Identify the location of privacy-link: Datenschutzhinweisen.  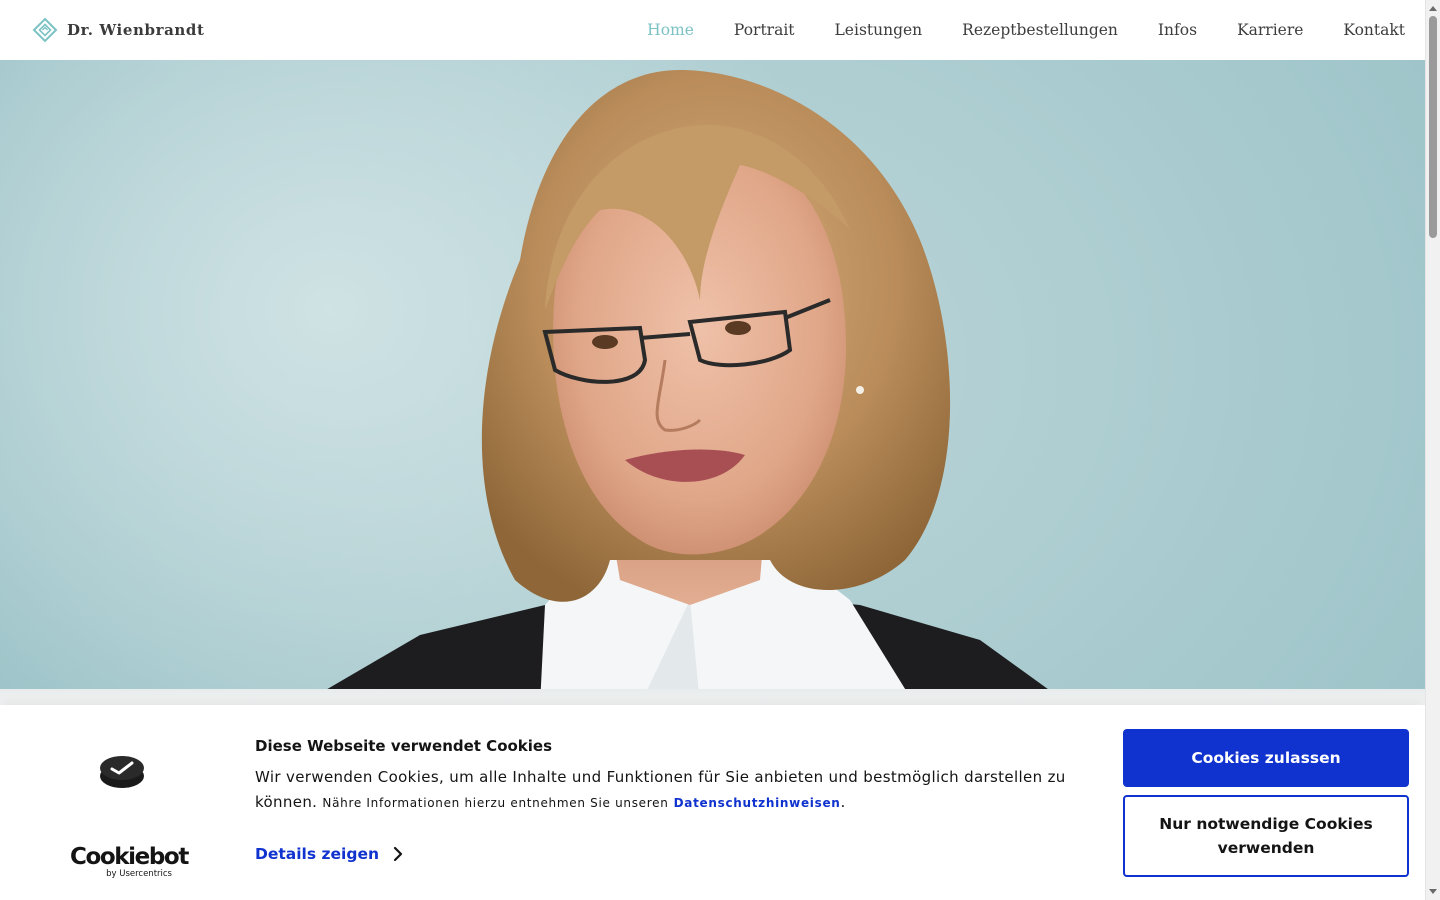
(757, 803).